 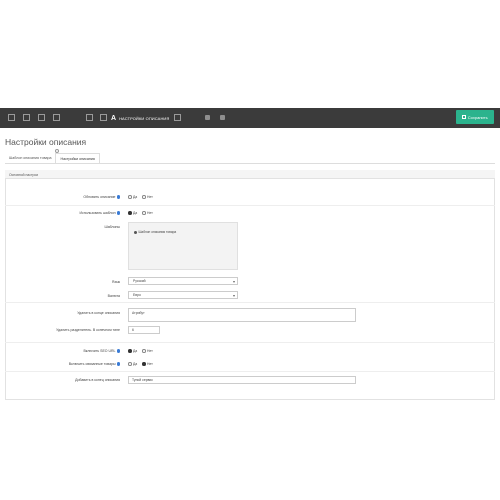 What do you see at coordinates (183, 295) in the screenshot?
I see `currency-select: Евро ▾` at bounding box center [183, 295].